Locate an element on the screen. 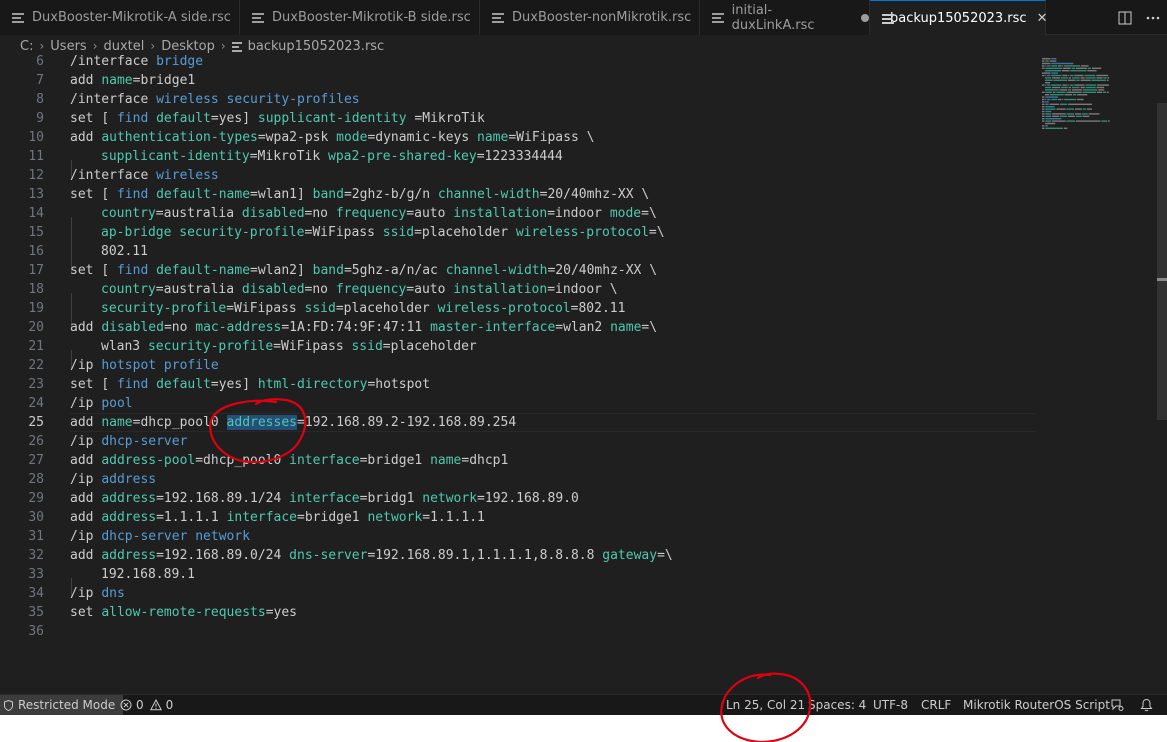 This screenshot has height=742, width=1167. code-line: add name=bridge1 is located at coordinates (553, 80).